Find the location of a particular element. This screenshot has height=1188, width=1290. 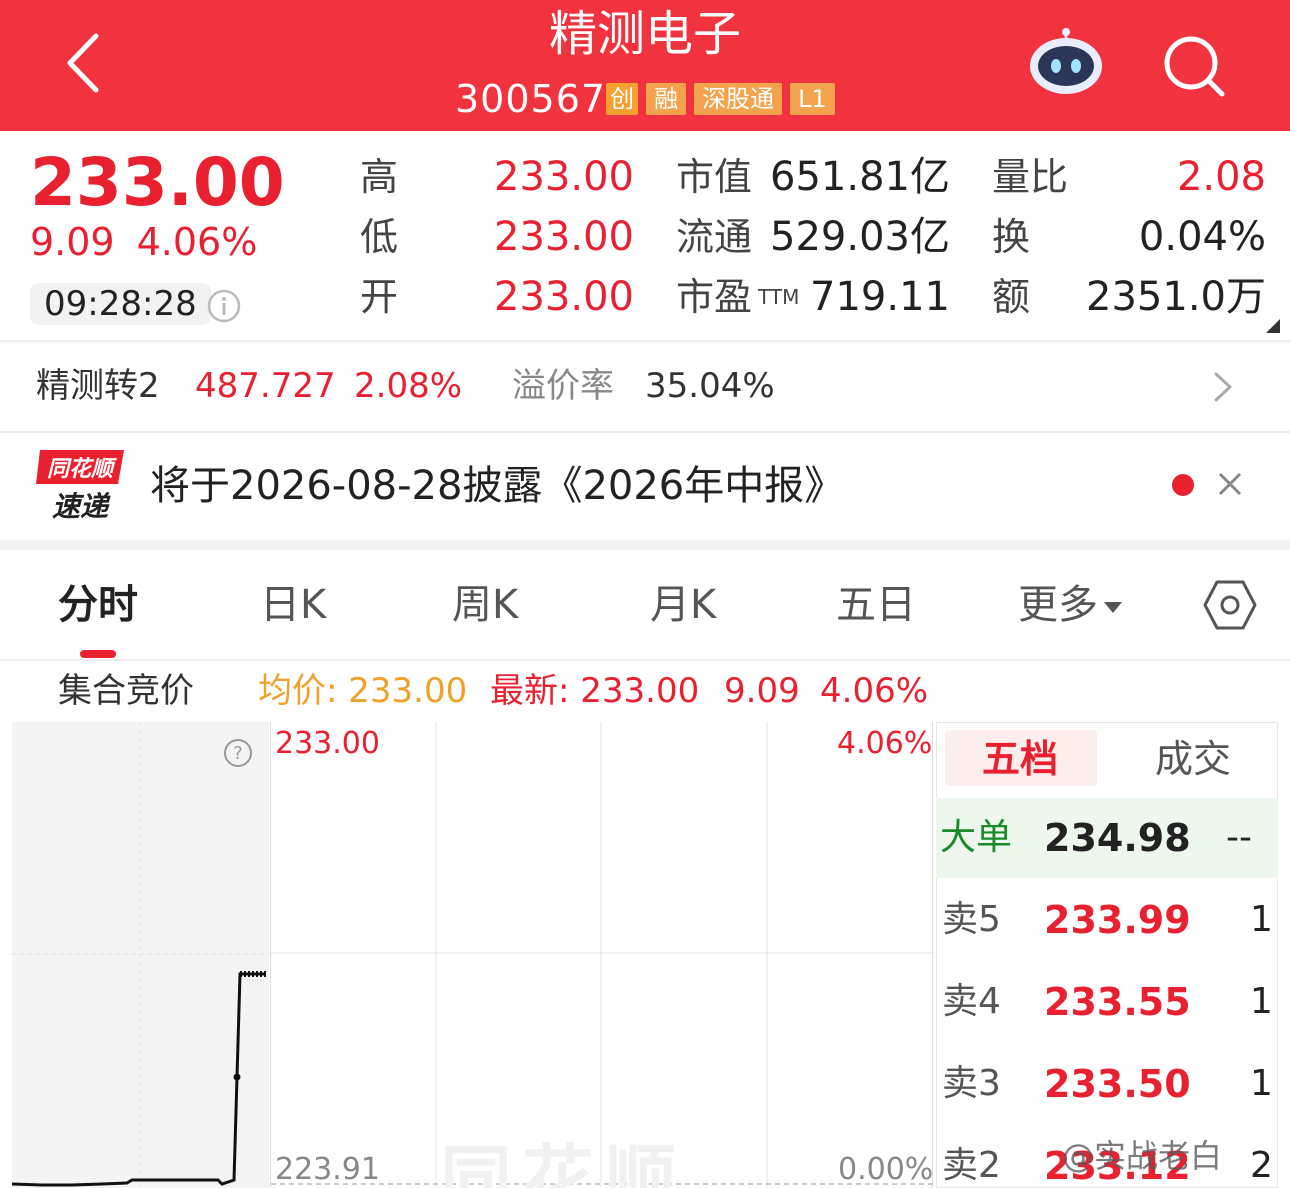

tag-shenzhen-connect: 深股通 is located at coordinates (738, 99).